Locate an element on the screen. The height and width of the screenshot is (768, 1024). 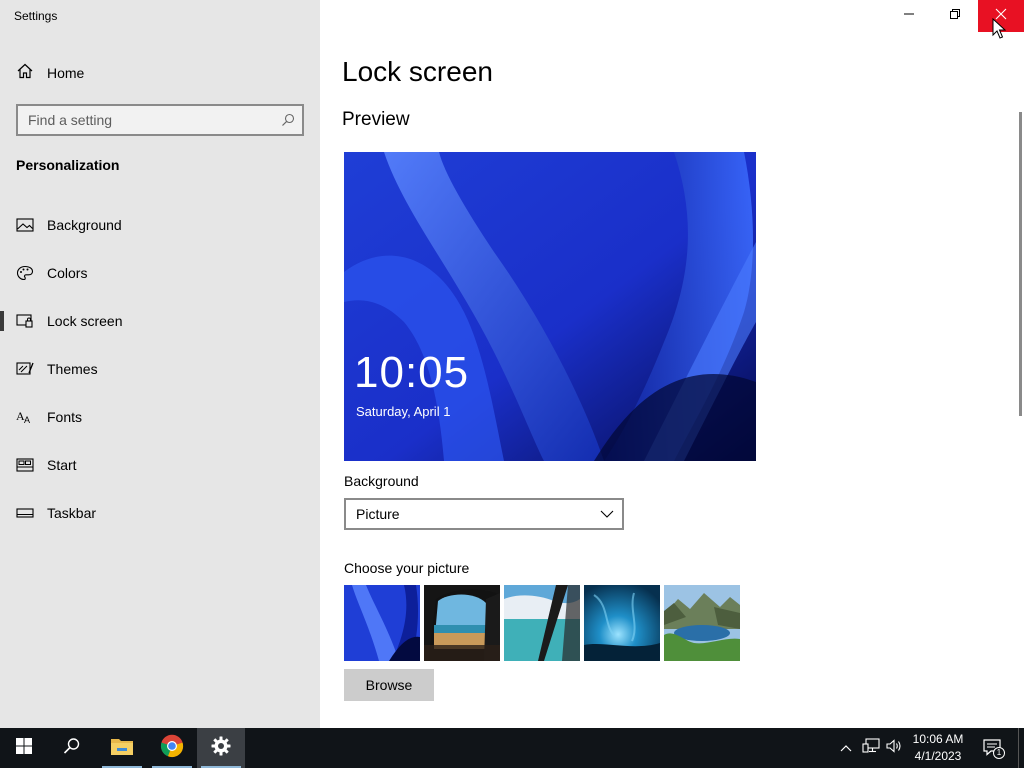
home-link: Home is located at coordinates (50, 73).